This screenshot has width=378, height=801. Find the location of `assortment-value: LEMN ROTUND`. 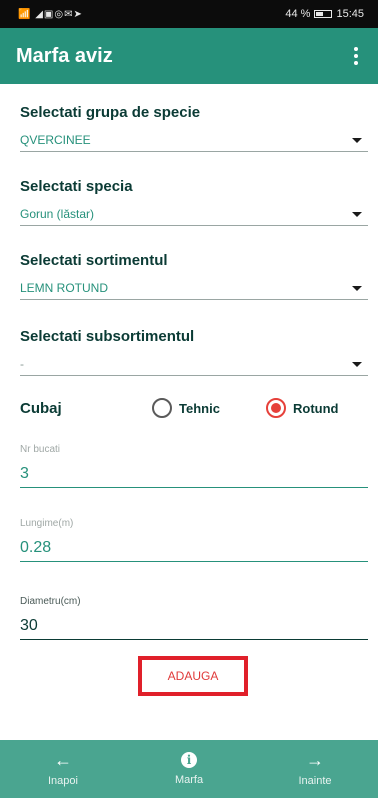

assortment-value: LEMN ROTUND is located at coordinates (64, 288).